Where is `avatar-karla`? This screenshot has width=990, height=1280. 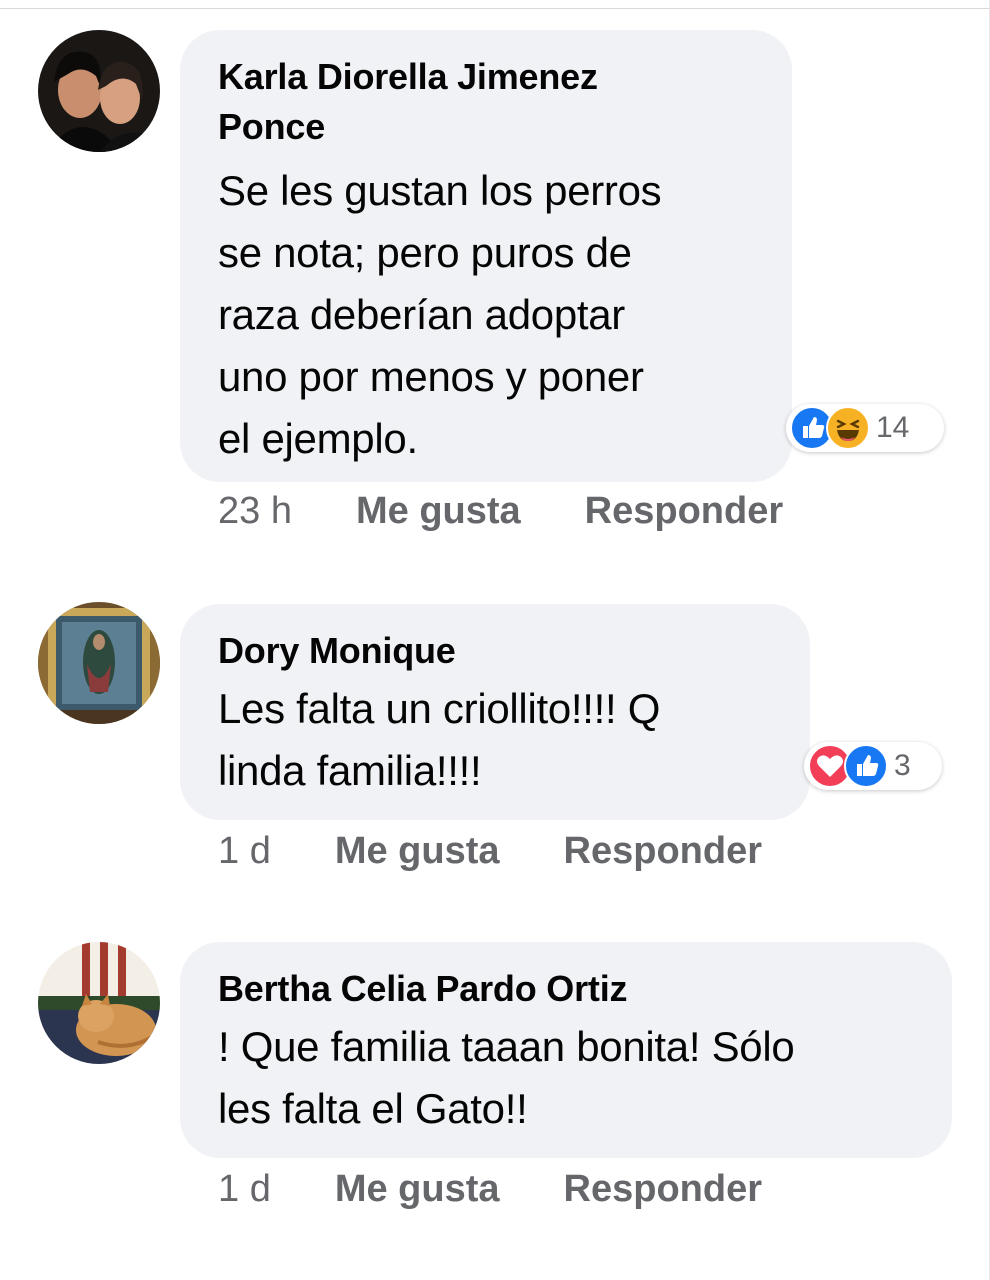 avatar-karla is located at coordinates (99, 91).